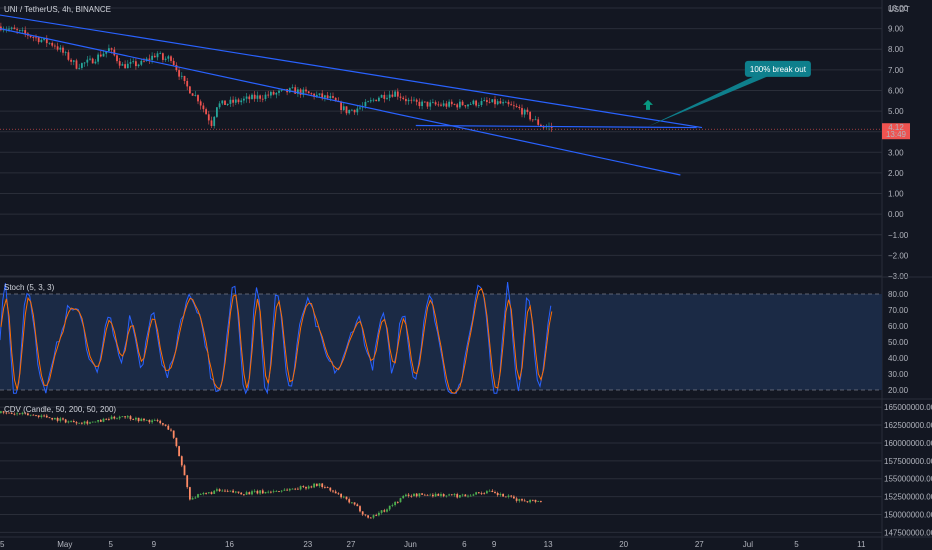 The width and height of the screenshot is (932, 550). I want to click on time-tick-label: 6, so click(464, 544).